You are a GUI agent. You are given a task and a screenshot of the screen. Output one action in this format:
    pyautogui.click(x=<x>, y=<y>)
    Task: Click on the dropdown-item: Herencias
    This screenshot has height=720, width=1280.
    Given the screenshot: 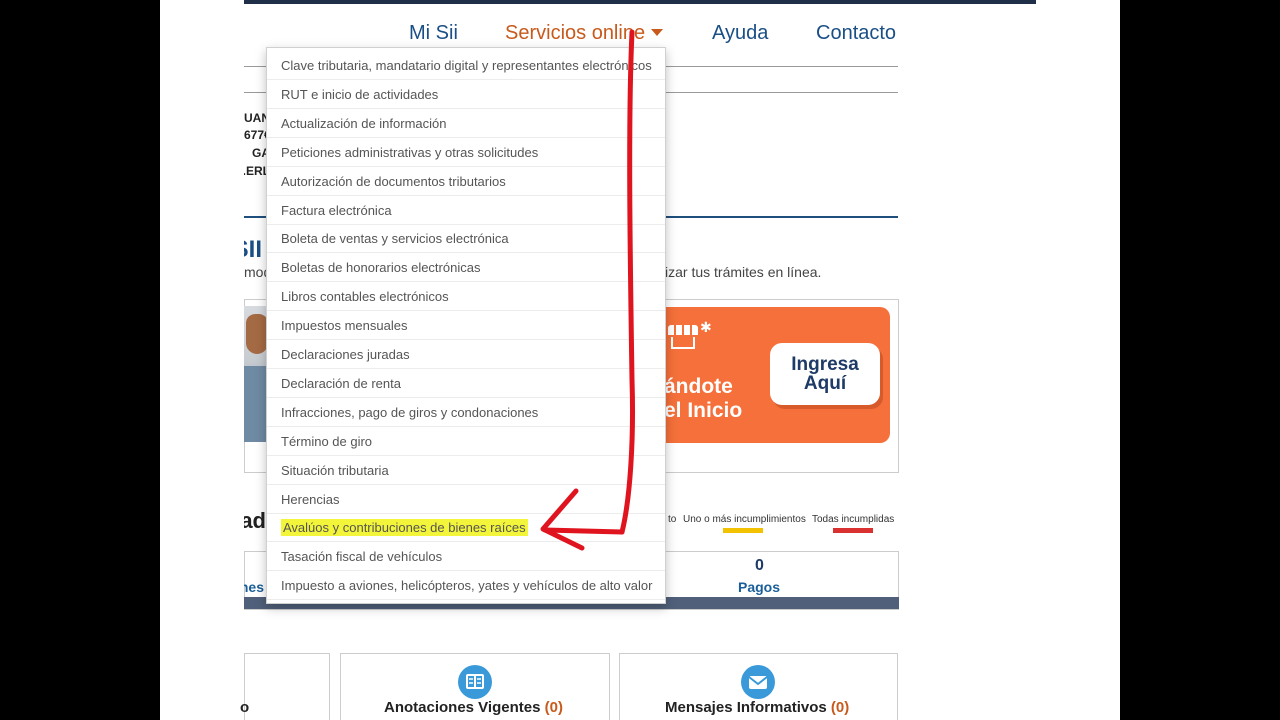 What is the action you would take?
    pyautogui.click(x=466, y=499)
    